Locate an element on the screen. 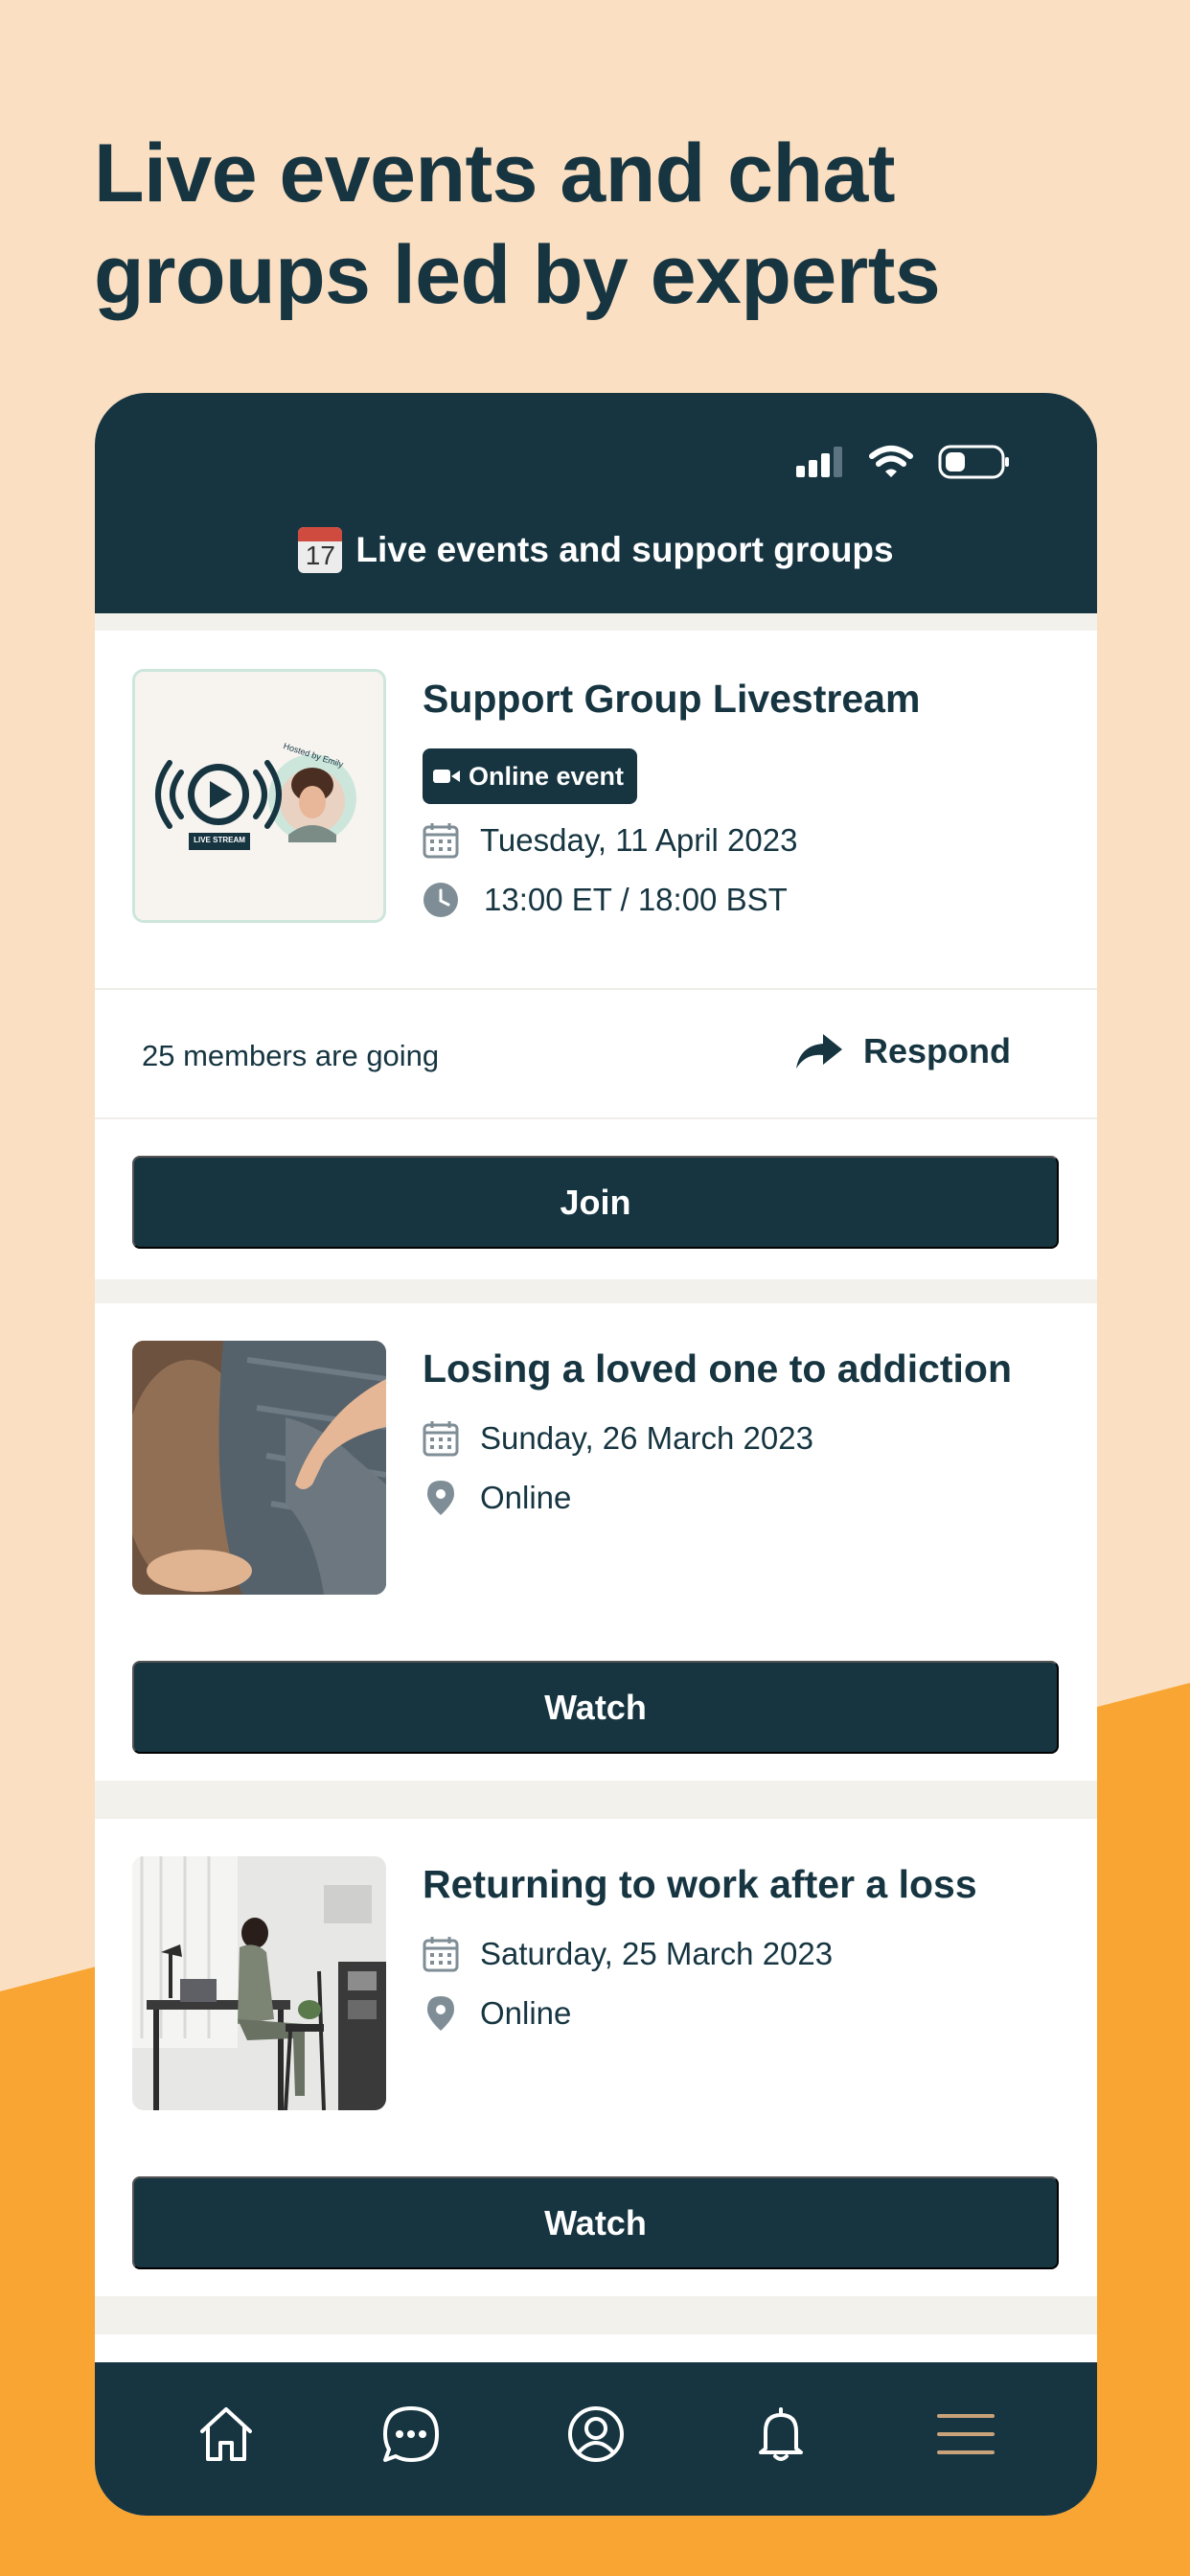 The height and width of the screenshot is (2576, 1190). event-time-row: 13:00 ET / 18:00 BST is located at coordinates (606, 900).